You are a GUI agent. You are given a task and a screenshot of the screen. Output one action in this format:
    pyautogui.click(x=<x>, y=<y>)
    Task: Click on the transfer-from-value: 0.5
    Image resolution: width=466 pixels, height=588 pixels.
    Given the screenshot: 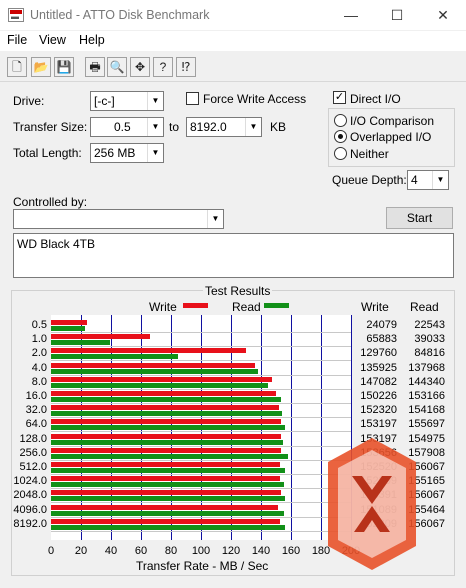 What is the action you would take?
    pyautogui.click(x=122, y=127)
    